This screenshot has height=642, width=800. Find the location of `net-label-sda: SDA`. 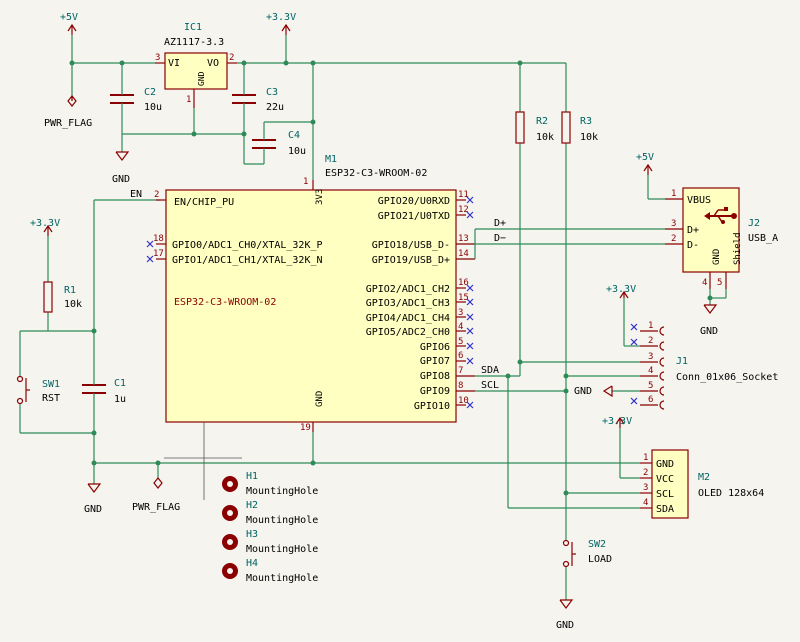

net-label-sda: SDA is located at coordinates (490, 370).